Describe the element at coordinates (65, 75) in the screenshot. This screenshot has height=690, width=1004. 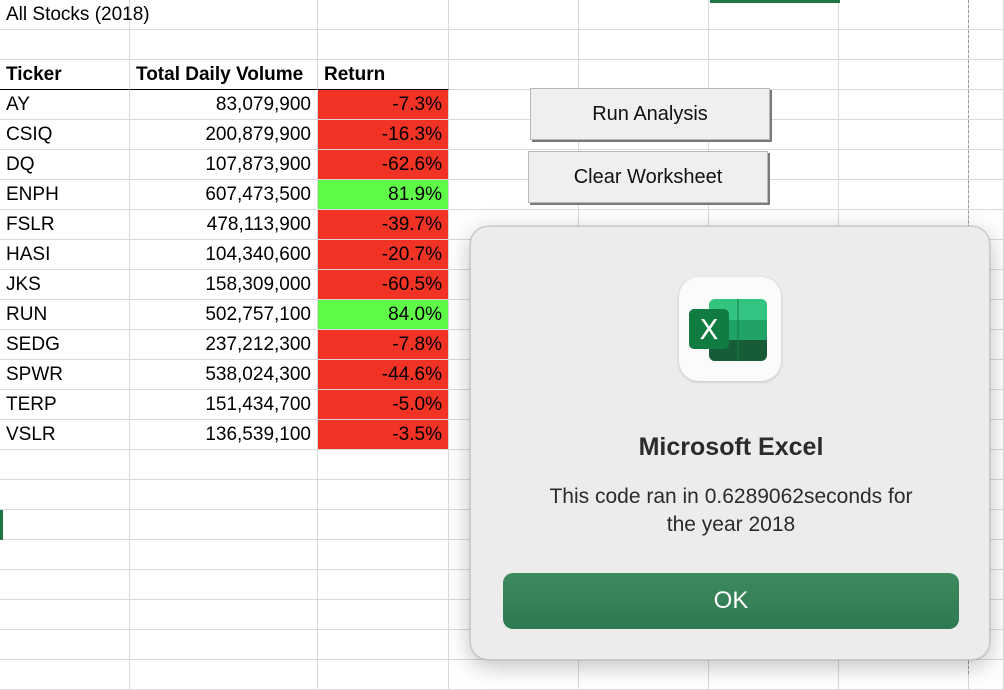
I see `header-ticker: Ticker` at that location.